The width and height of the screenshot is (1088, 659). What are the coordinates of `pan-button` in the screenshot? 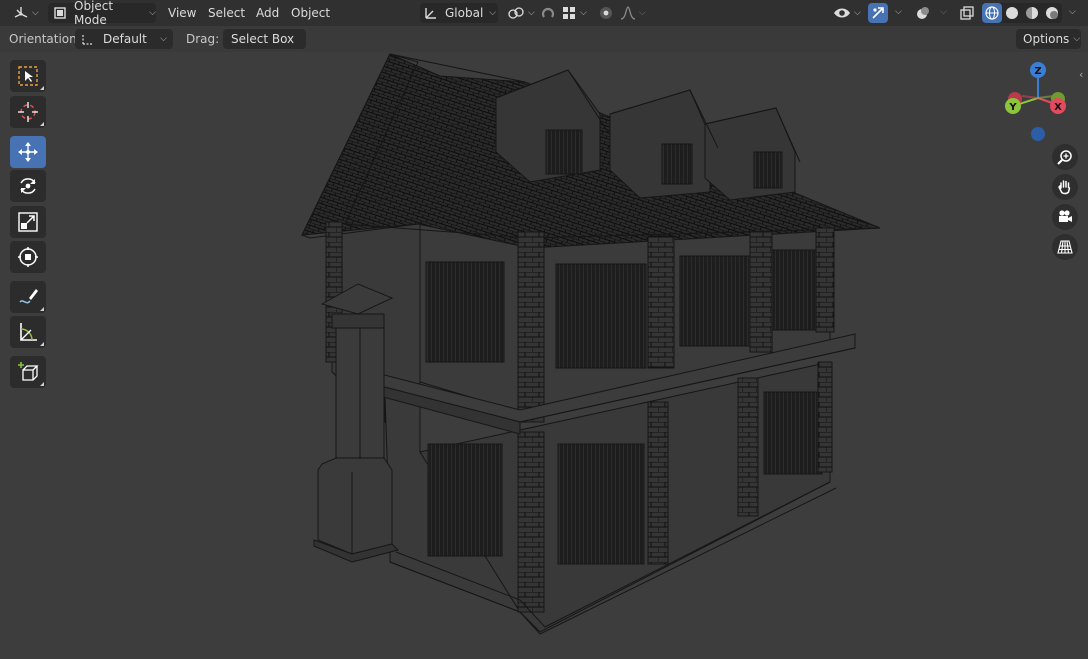 It's located at (1065, 187).